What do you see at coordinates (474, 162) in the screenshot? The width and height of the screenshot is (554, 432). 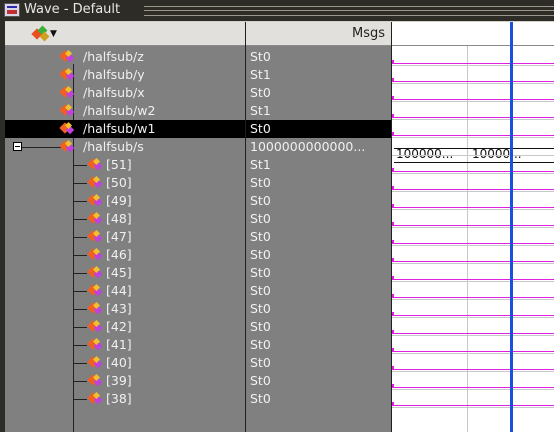 I see `bus-bottom-line` at bounding box center [474, 162].